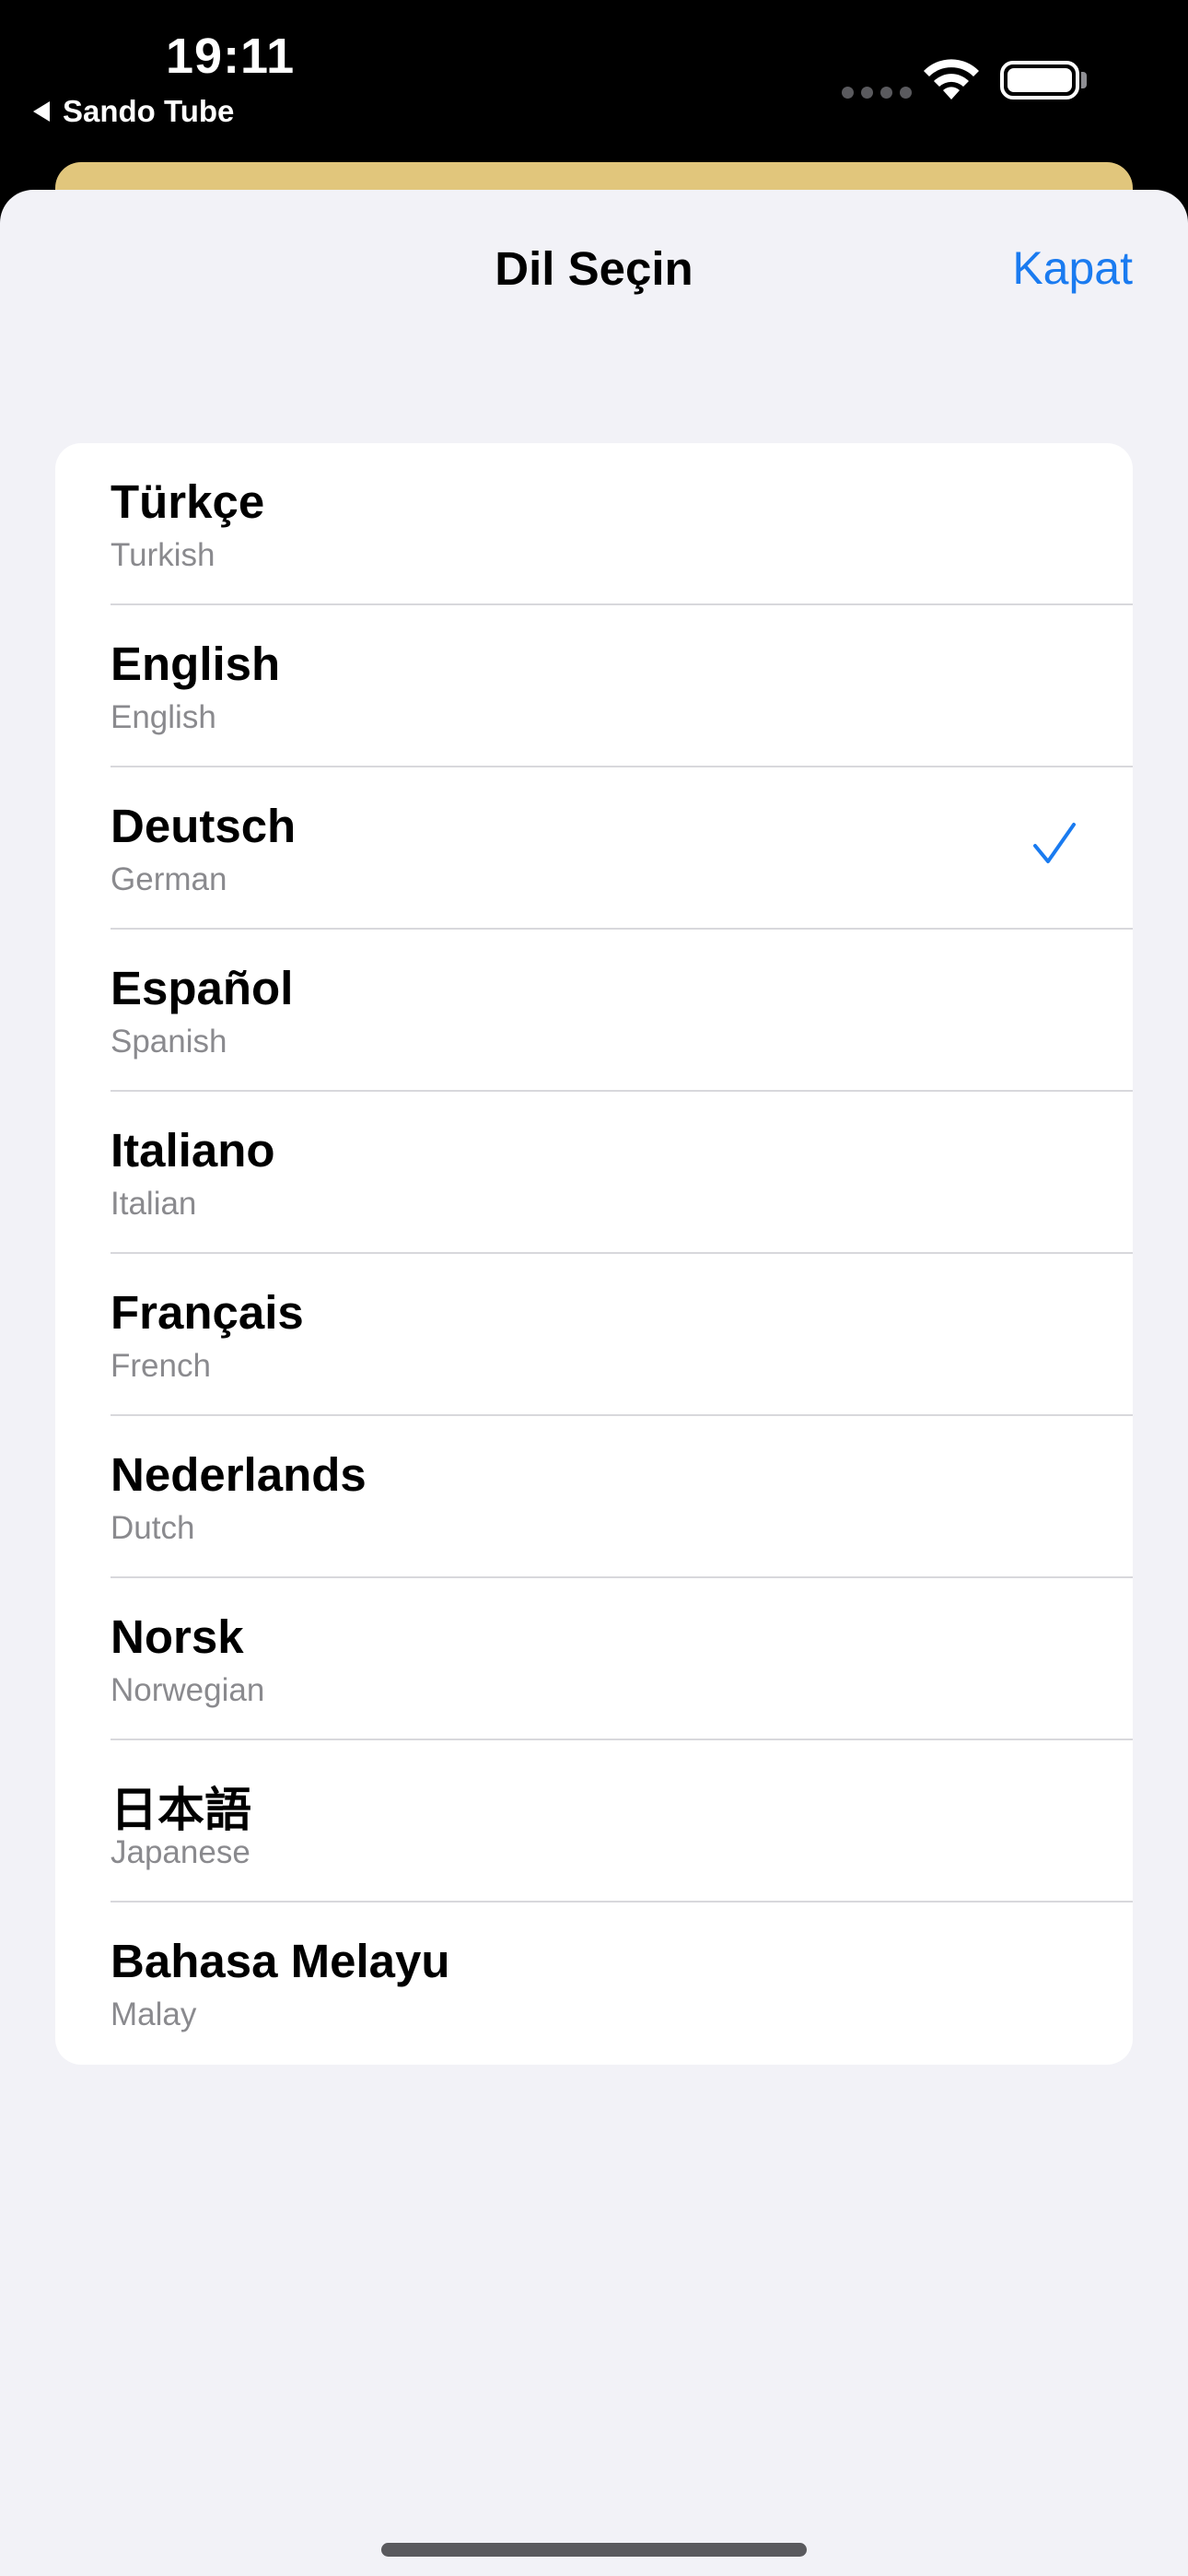 This screenshot has height=2576, width=1188. I want to click on battery-icon, so click(1039, 80).